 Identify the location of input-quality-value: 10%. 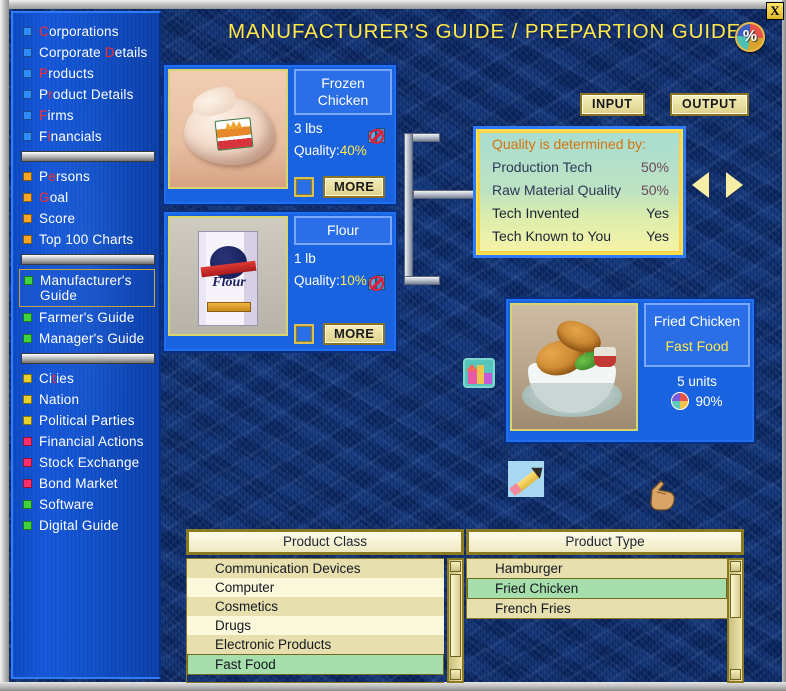
(353, 280).